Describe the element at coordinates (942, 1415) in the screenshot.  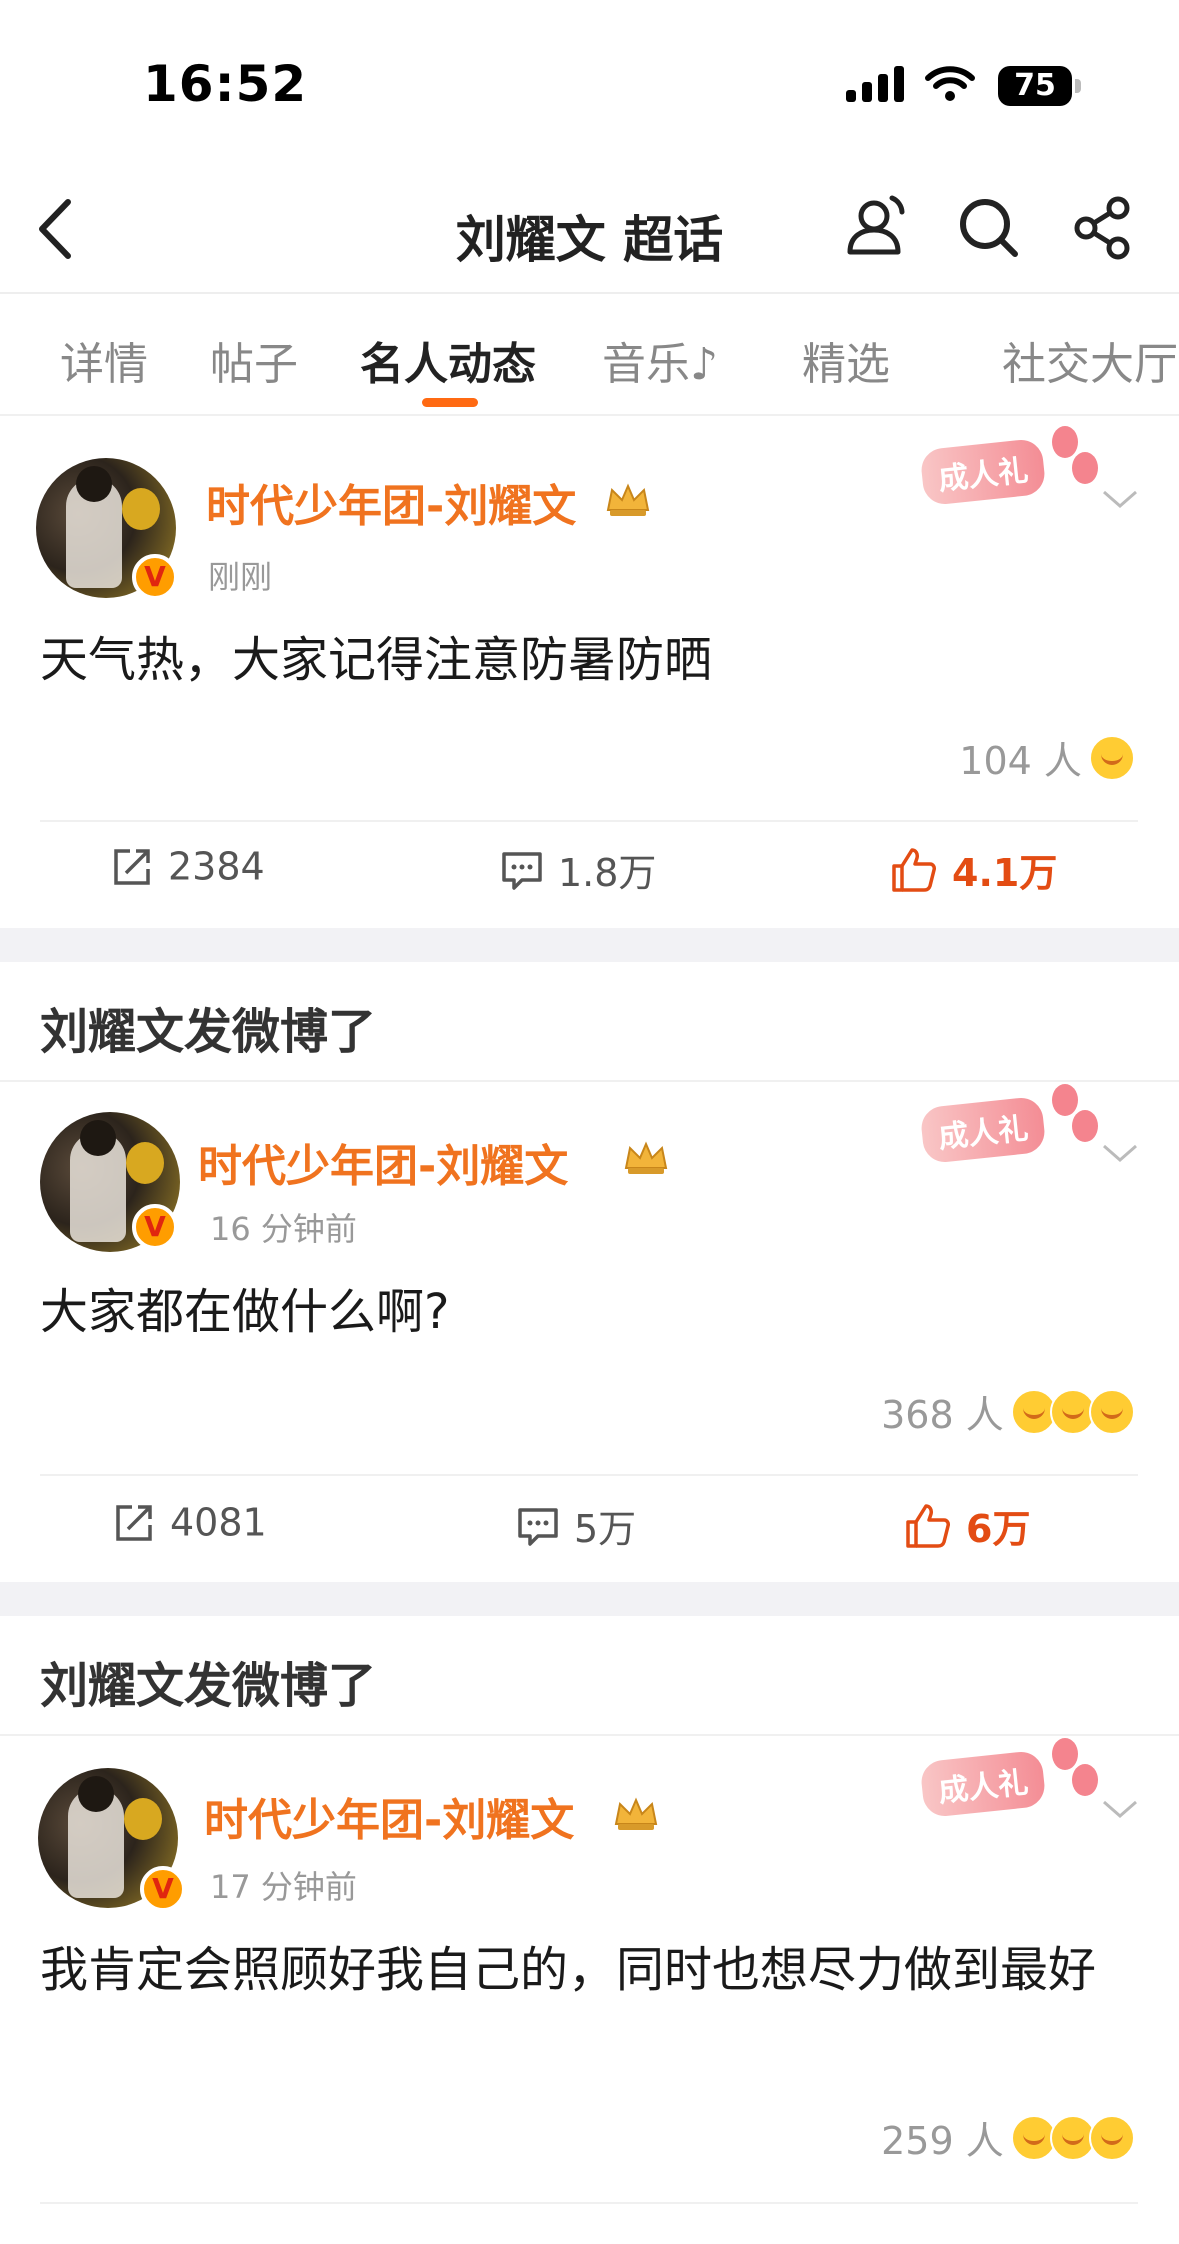
I see `reaction-count: 368 人` at that location.